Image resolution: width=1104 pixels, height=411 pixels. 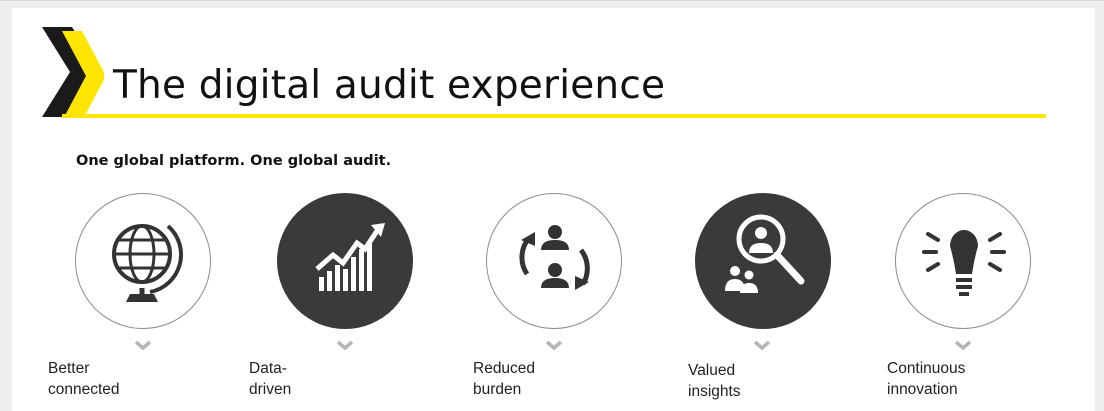 What do you see at coordinates (554, 257) in the screenshot?
I see `people-exchange-icon` at bounding box center [554, 257].